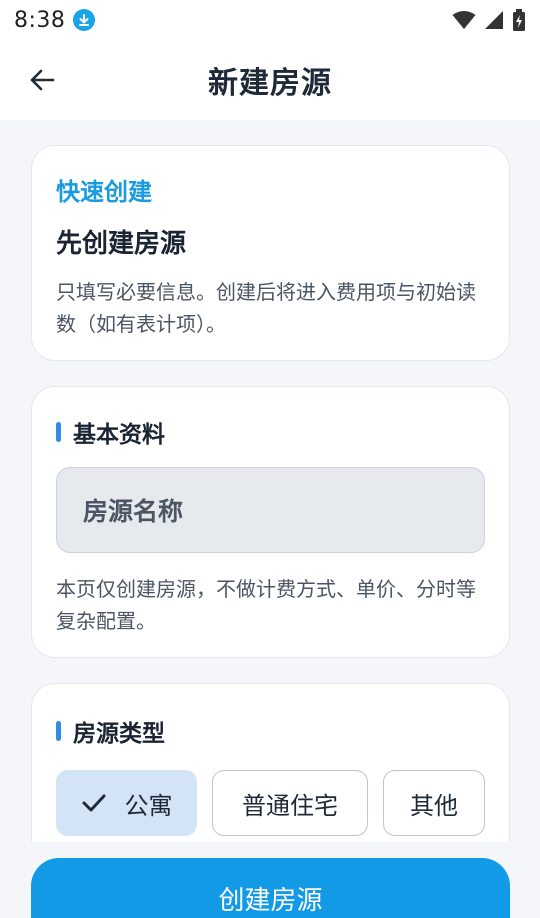  What do you see at coordinates (270, 510) in the screenshot?
I see `property-name-input: 房源名称` at bounding box center [270, 510].